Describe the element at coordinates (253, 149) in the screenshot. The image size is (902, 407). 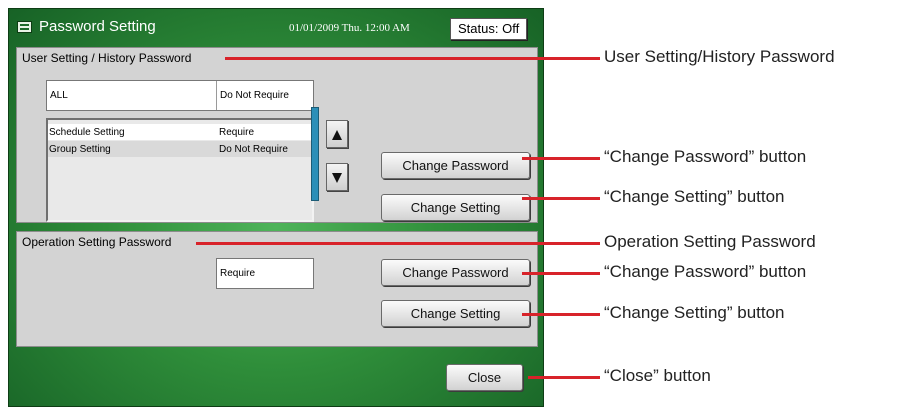
I see `list-item-value: Do Not Require` at that location.